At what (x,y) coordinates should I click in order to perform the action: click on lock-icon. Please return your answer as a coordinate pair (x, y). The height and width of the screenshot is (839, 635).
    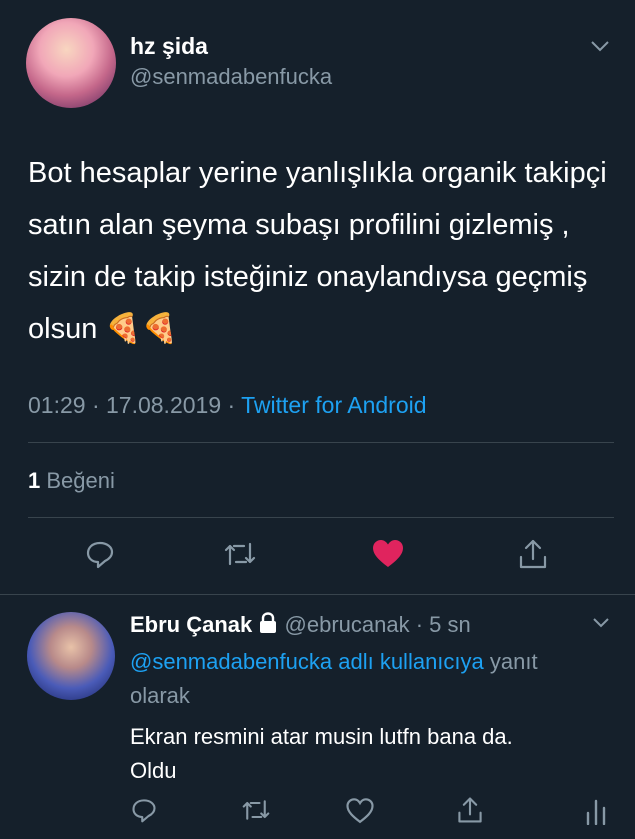
    Looking at the image, I should click on (268, 626).